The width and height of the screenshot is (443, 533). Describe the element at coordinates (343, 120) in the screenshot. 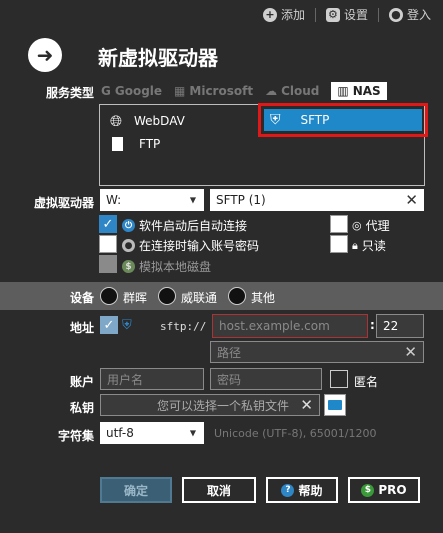

I see `service-sftp: ⛨ SFTP` at that location.